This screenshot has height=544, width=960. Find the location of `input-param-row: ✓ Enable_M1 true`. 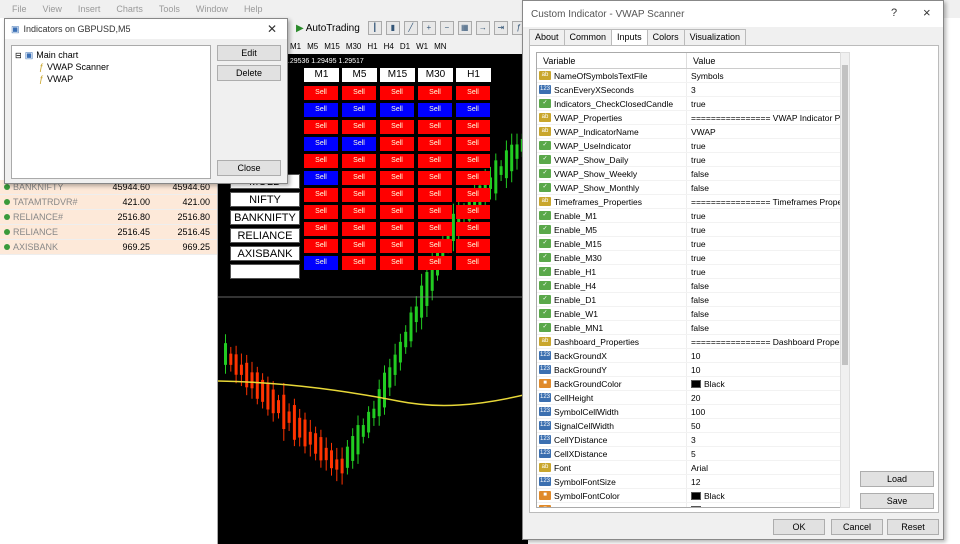

input-param-row: ✓ Enable_M1 true is located at coordinates (691, 216).